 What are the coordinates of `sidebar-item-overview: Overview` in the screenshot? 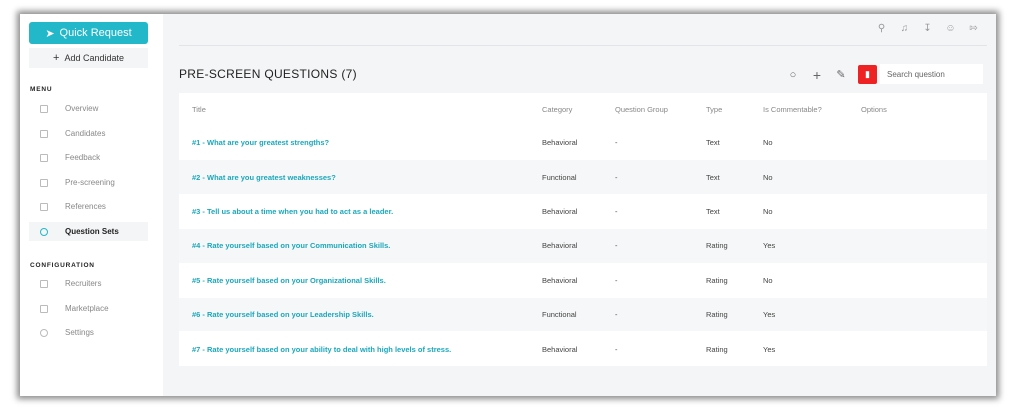 It's located at (88, 108).